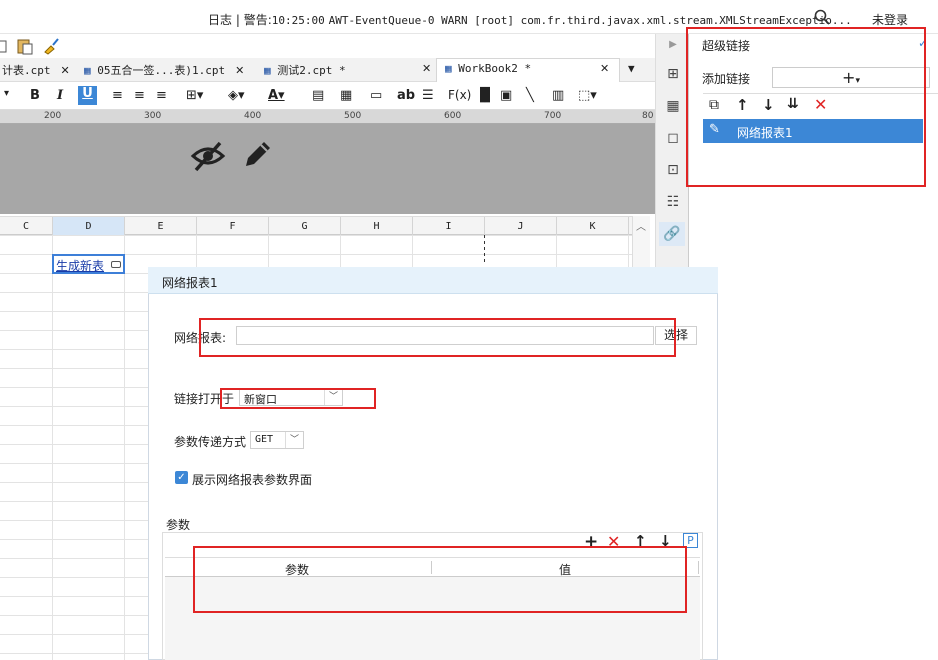 This screenshot has width=938, height=660. I want to click on hyperlink-icon: 🔗, so click(672, 234).